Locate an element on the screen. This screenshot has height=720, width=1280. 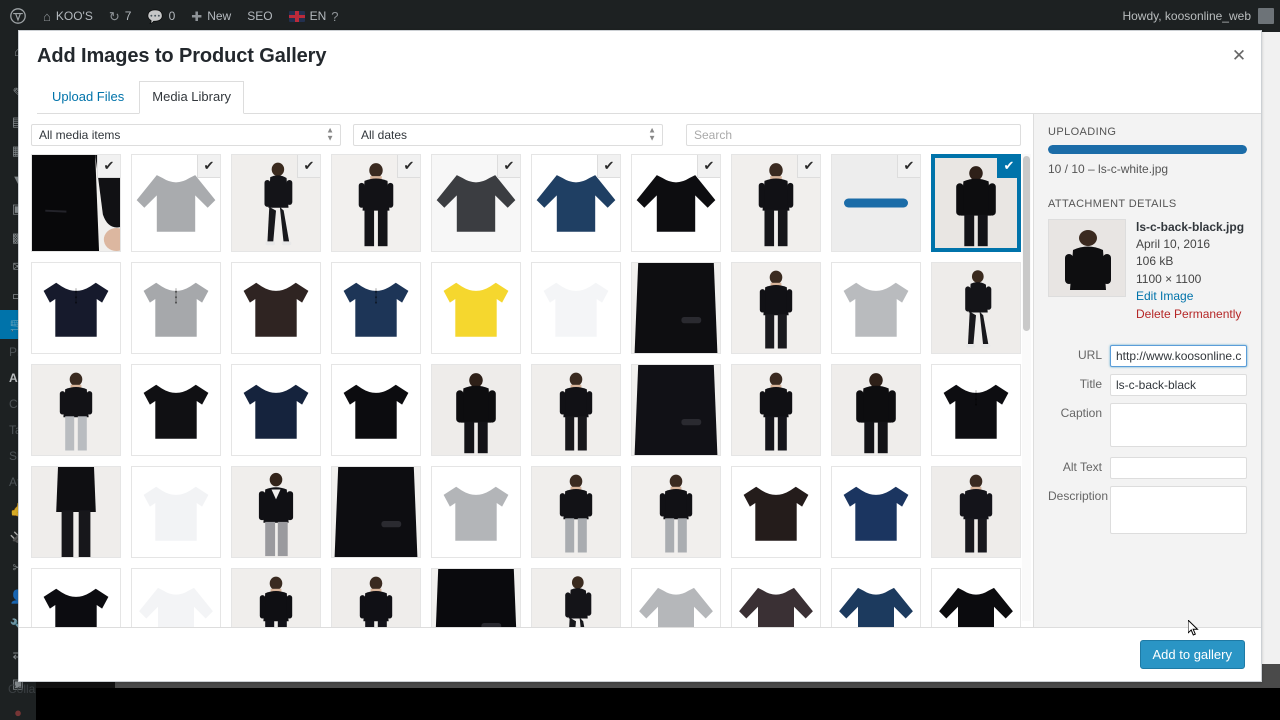
attachment-image-tee-grey-flat2 is located at coordinates (476, 511).